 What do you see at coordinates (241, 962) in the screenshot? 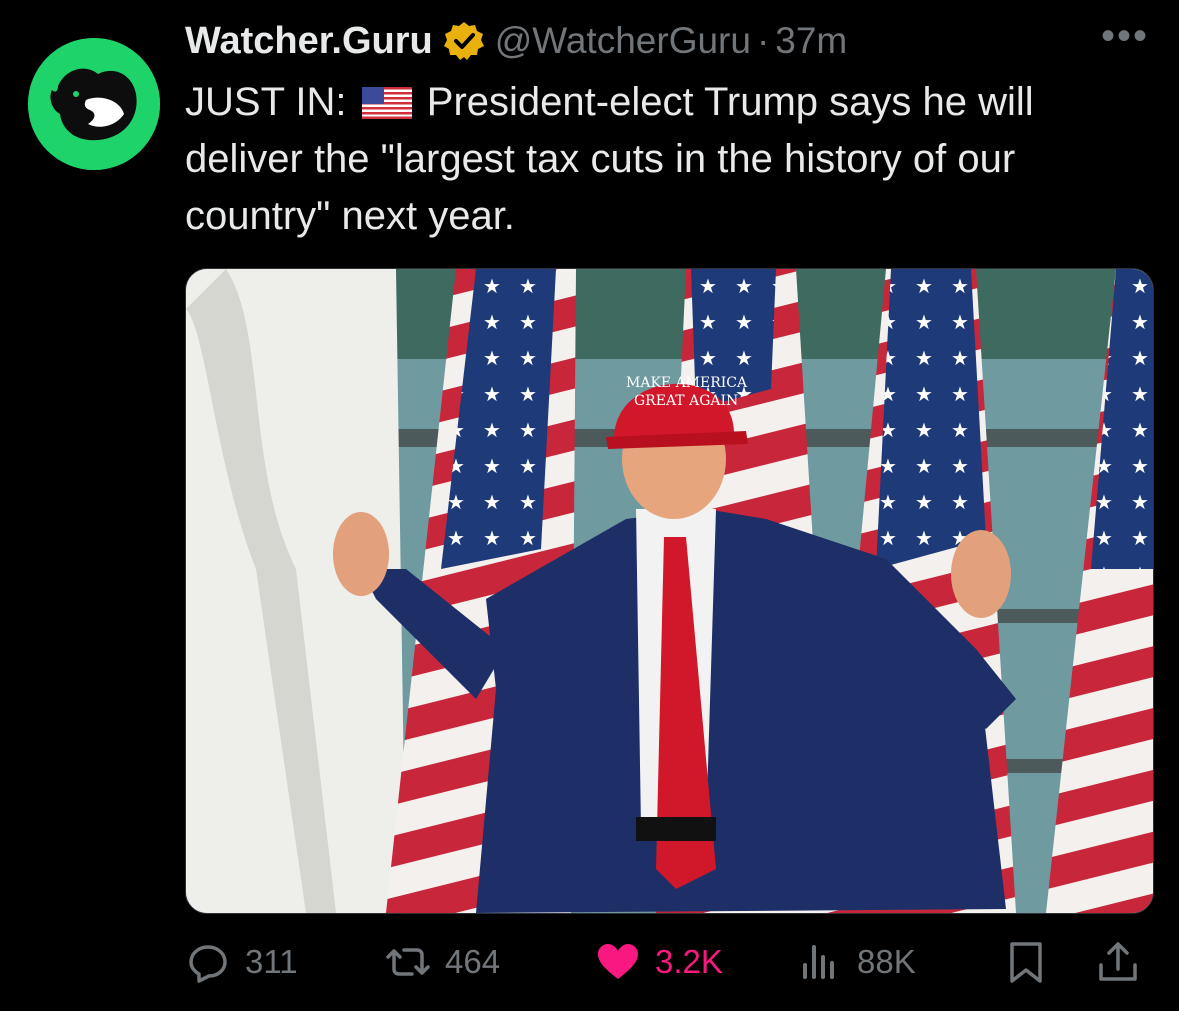
I see `reply-button: 311` at bounding box center [241, 962].